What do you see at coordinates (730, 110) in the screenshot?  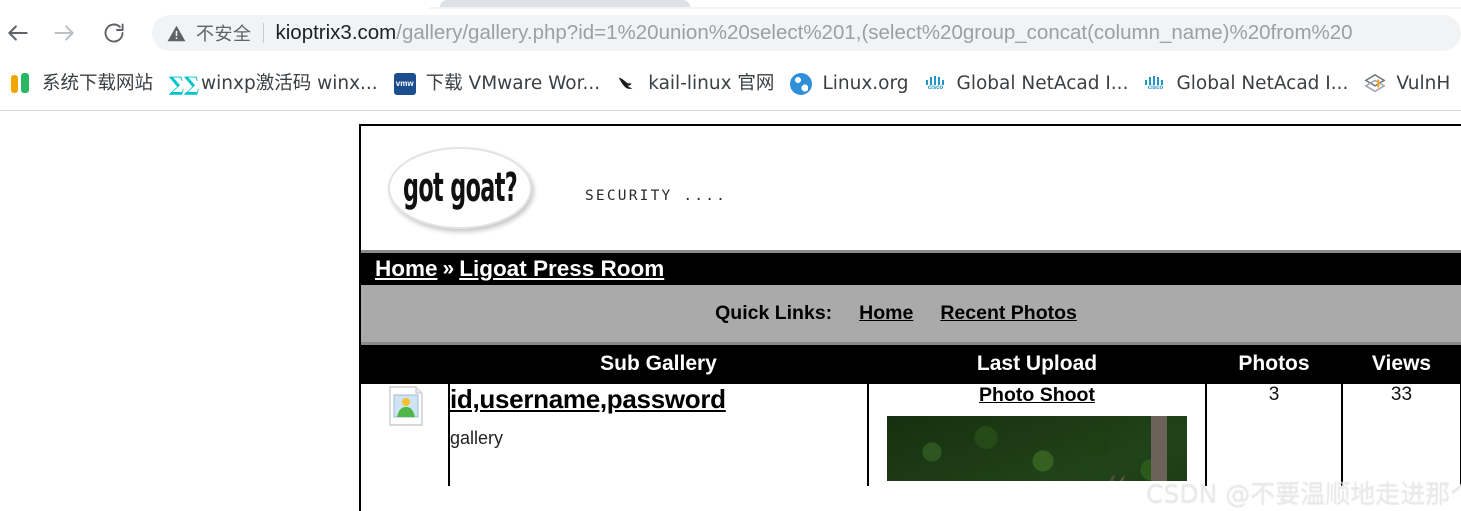 I see `chrome-divider` at bounding box center [730, 110].